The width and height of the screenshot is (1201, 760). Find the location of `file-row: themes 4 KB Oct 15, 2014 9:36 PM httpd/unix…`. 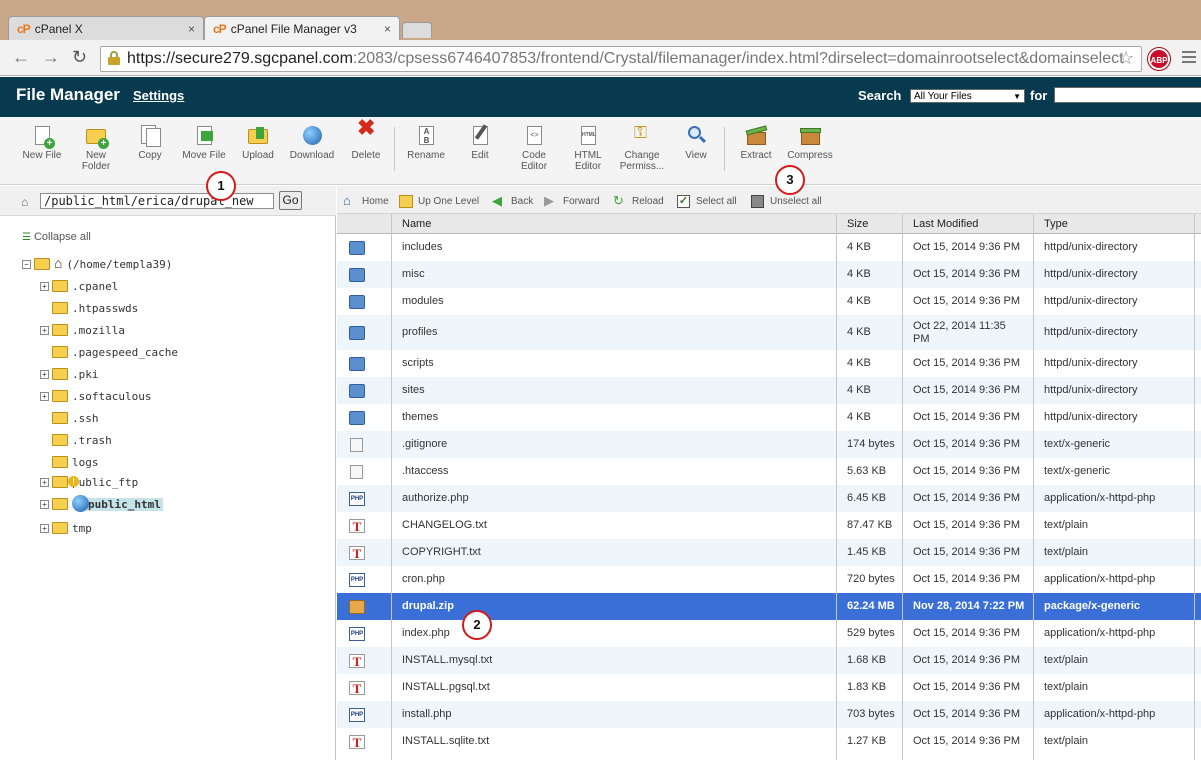

file-row: themes 4 KB Oct 15, 2014 9:36 PM httpd/unix… is located at coordinates (769, 417).